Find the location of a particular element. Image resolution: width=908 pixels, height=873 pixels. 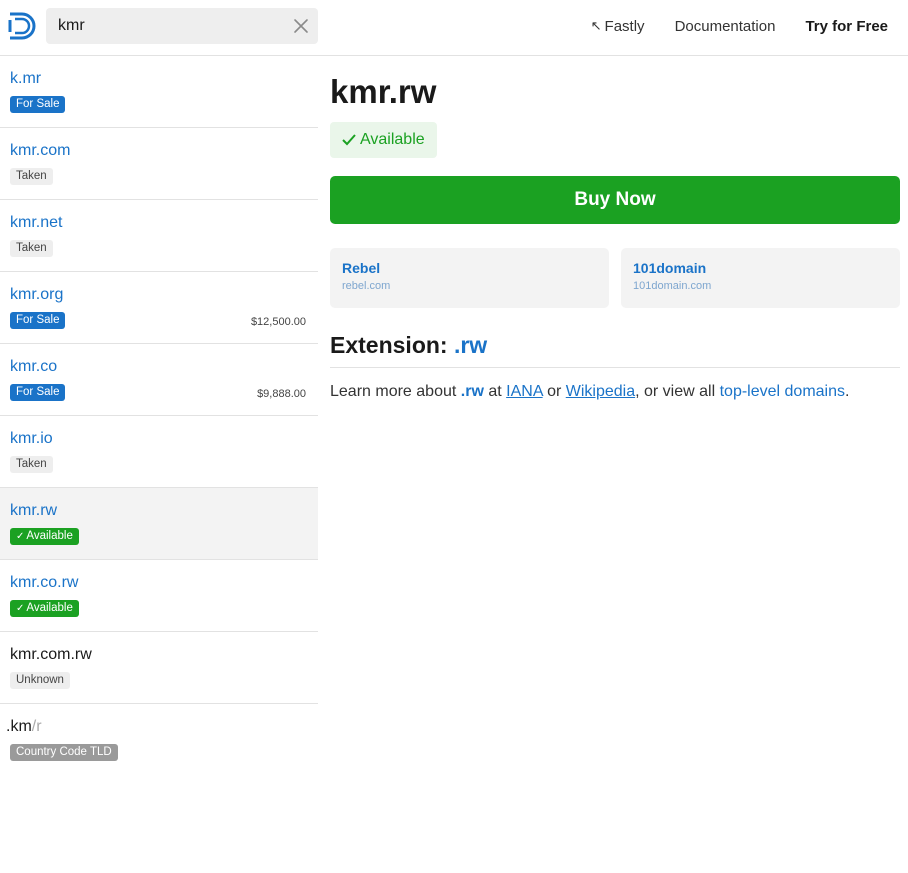

learn-end: . is located at coordinates (847, 391).